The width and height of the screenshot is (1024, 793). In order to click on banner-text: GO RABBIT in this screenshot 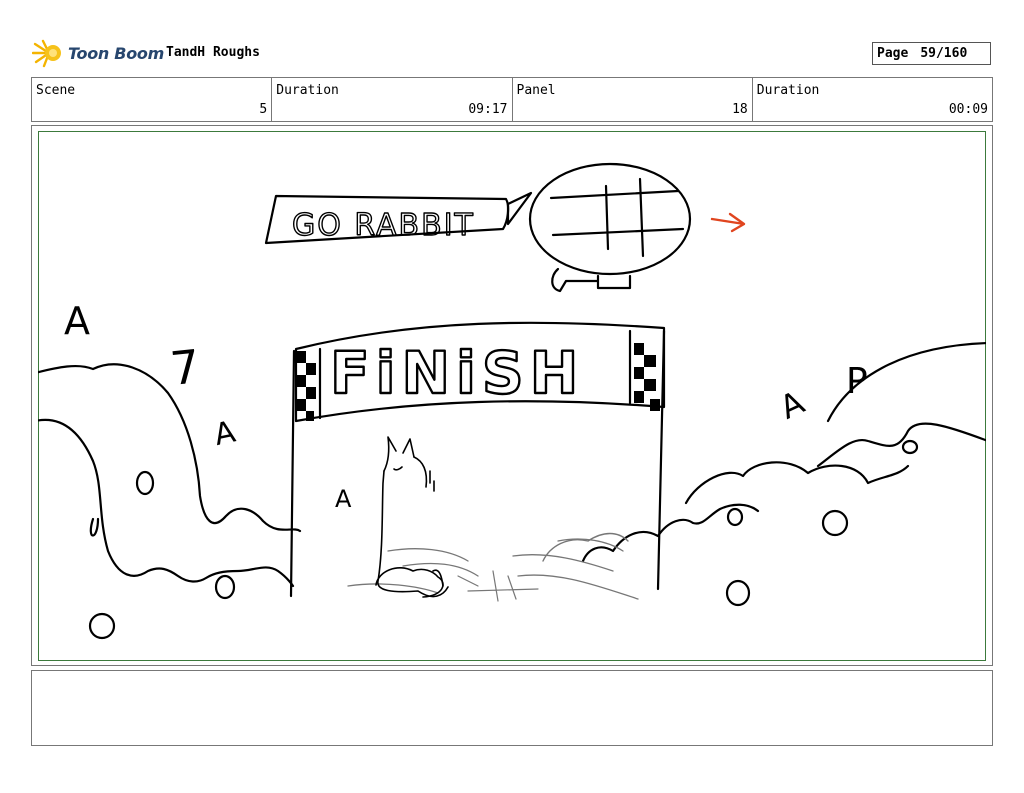, I will do `click(383, 225)`.